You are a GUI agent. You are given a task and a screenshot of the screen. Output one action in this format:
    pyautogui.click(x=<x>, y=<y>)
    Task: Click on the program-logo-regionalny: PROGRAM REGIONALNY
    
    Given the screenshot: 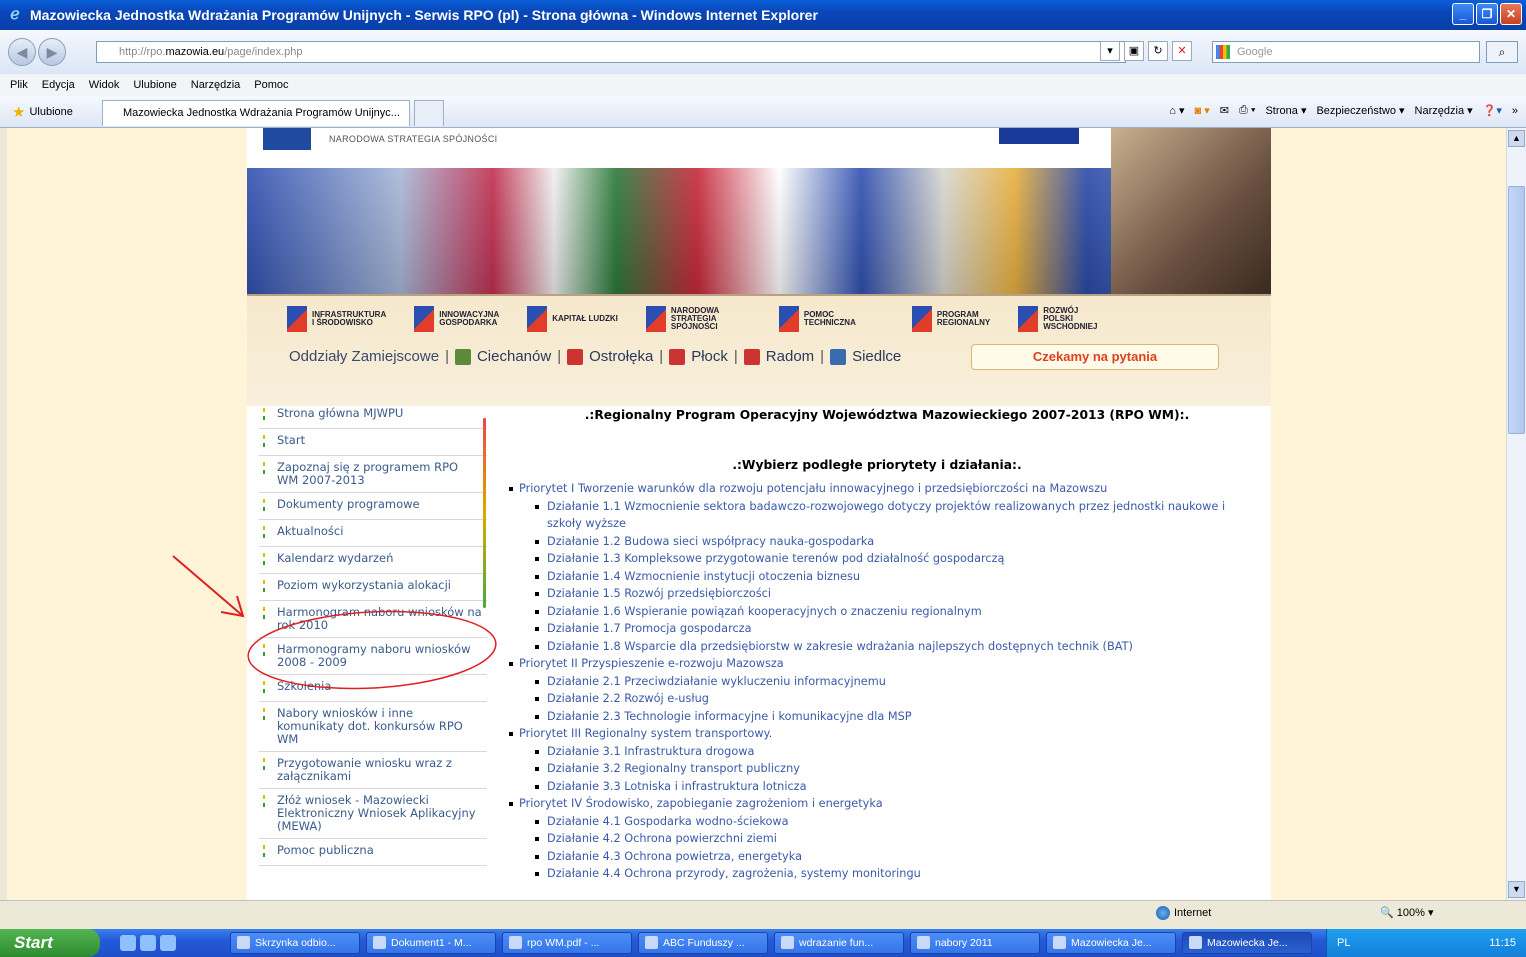 What is the action you would take?
    pyautogui.click(x=950, y=319)
    